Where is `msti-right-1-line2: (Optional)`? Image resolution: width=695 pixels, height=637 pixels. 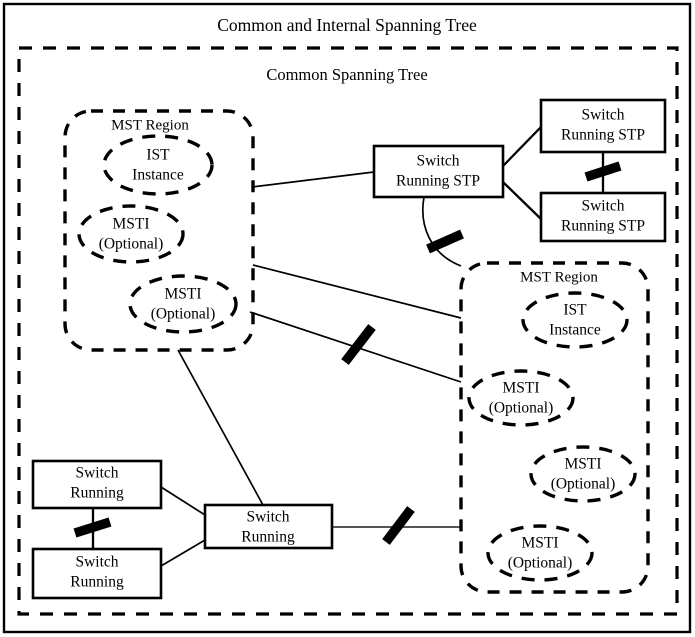 msti-right-1-line2: (Optional) is located at coordinates (521, 408).